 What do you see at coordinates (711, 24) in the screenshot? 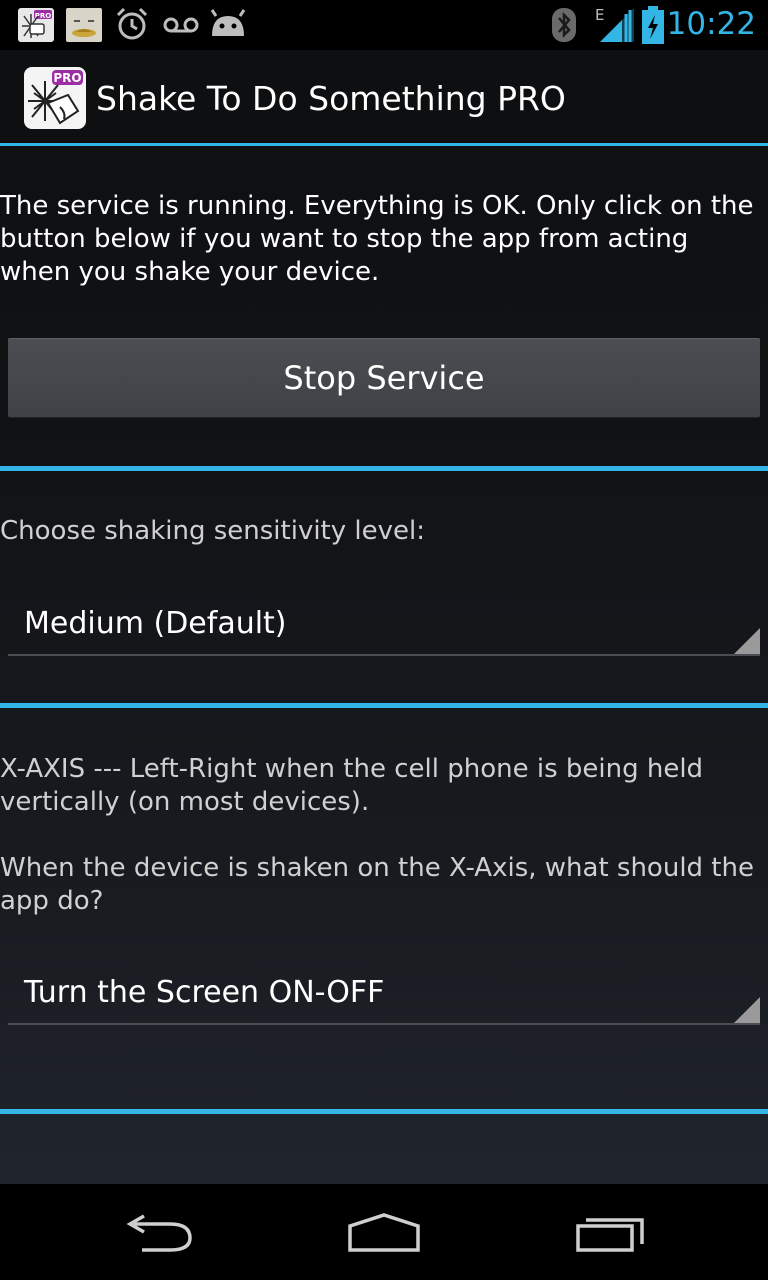
I see `clock: 10:22` at bounding box center [711, 24].